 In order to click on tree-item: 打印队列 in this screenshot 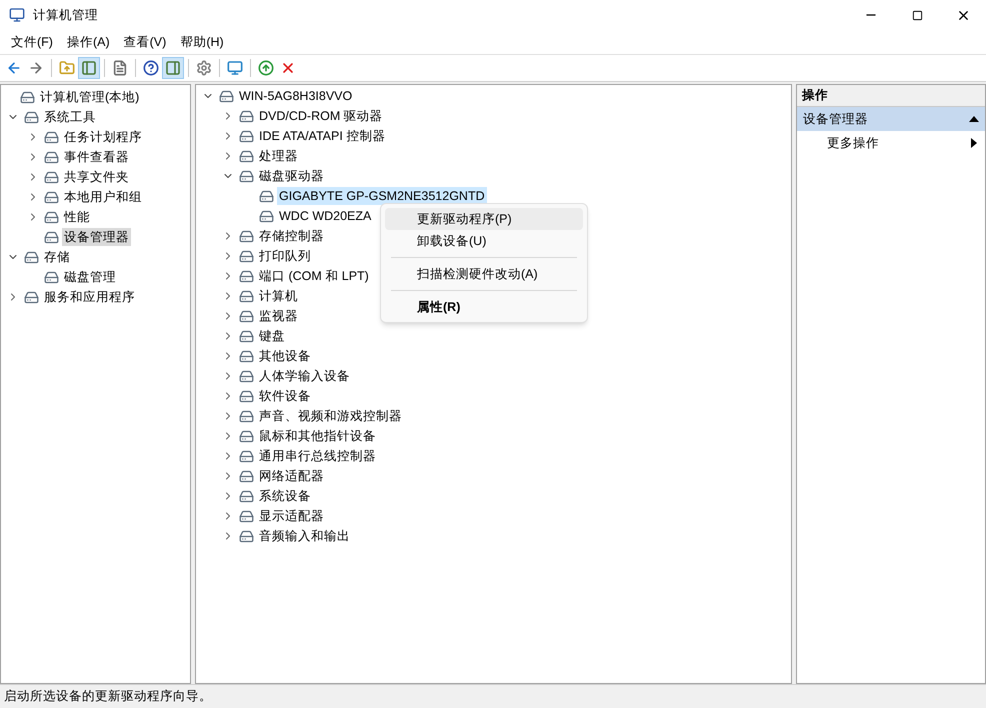, I will do `click(285, 256)`.